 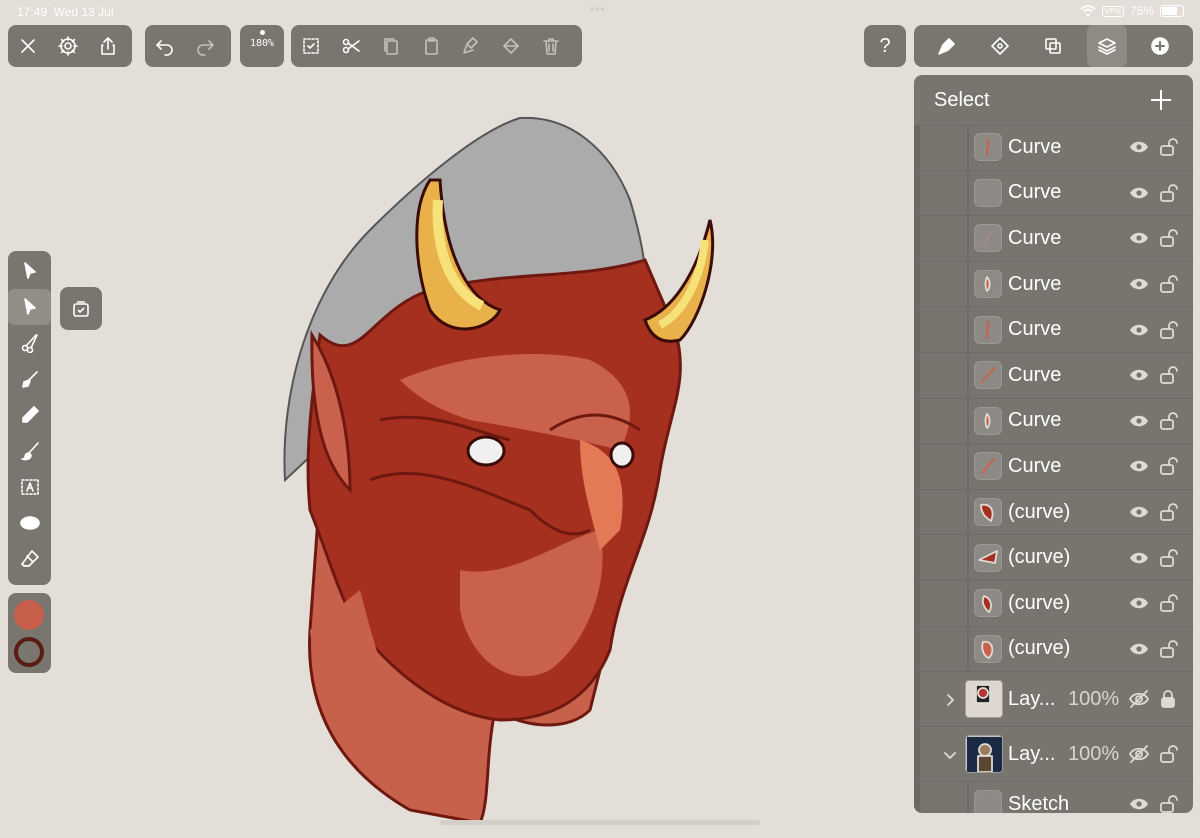 I want to click on lock-closed-icon, so click(x=1168, y=699).